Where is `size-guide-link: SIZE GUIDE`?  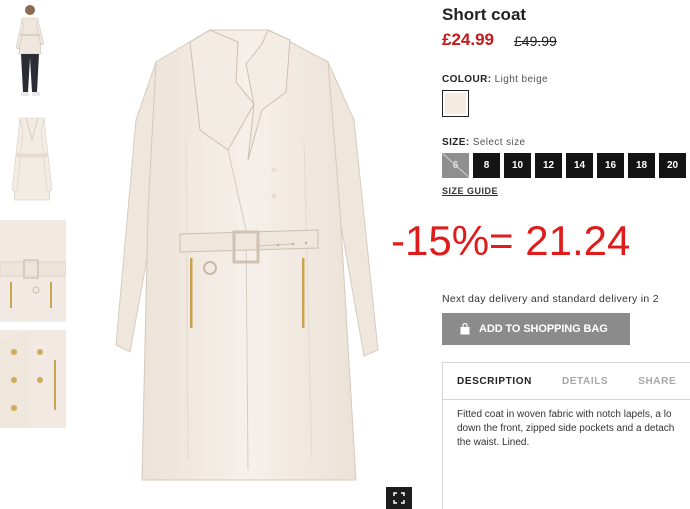 size-guide-link: SIZE GUIDE is located at coordinates (470, 191).